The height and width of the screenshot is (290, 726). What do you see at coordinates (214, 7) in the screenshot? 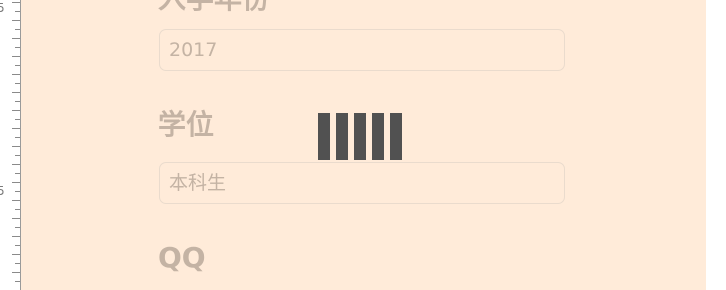
I see `field-label-enrollment-year: 入学年份` at bounding box center [214, 7].